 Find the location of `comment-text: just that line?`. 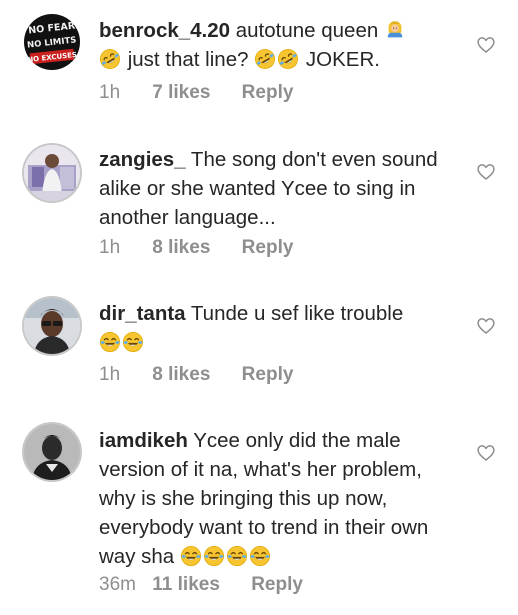

comment-text: just that line? is located at coordinates (188, 59).